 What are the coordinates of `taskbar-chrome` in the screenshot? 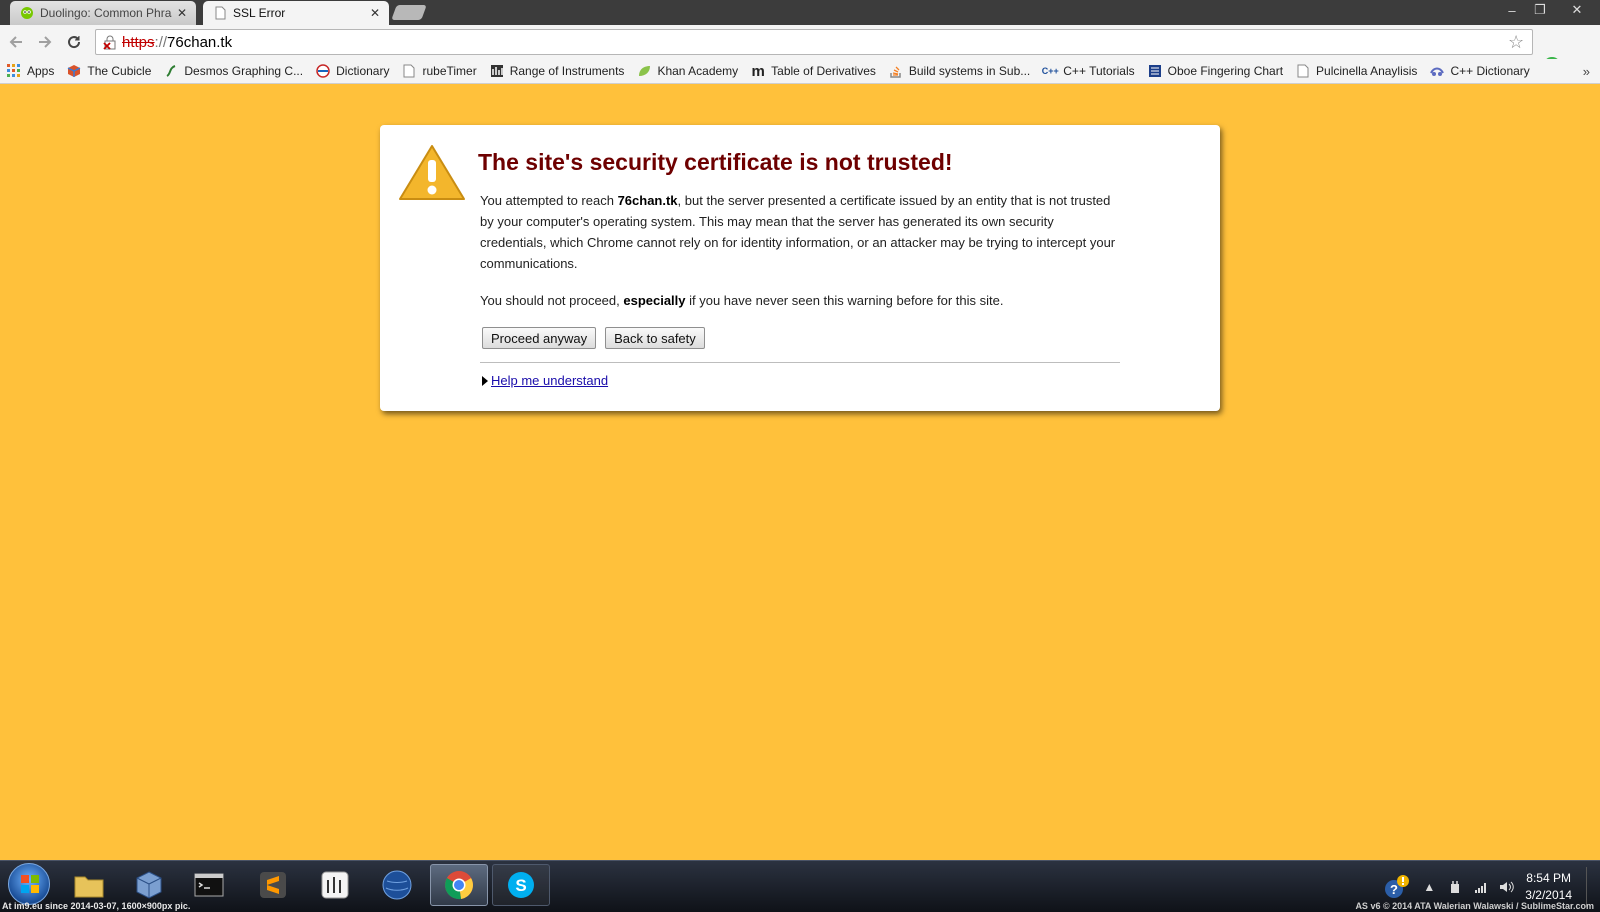 It's located at (459, 885).